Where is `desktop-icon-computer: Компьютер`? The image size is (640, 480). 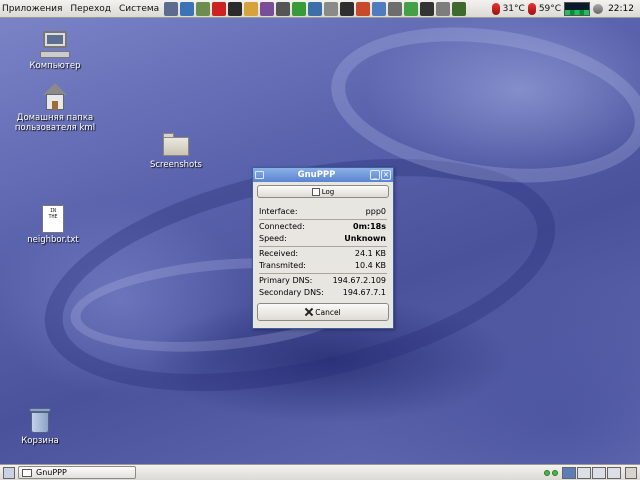
desktop-icon-computer: Компьютер is located at coordinates (55, 51).